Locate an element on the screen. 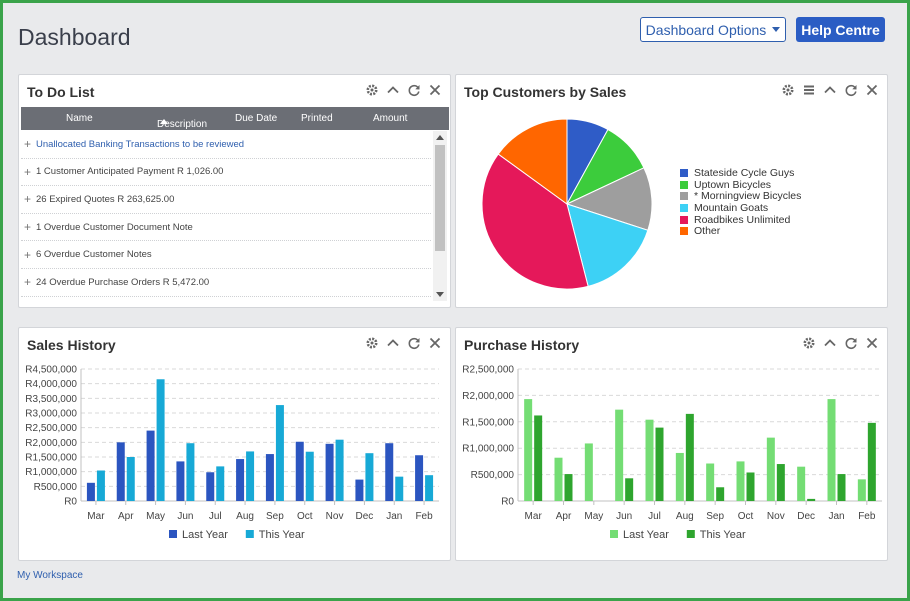  y-tick-label: R2,000,000 is located at coordinates (488, 396).